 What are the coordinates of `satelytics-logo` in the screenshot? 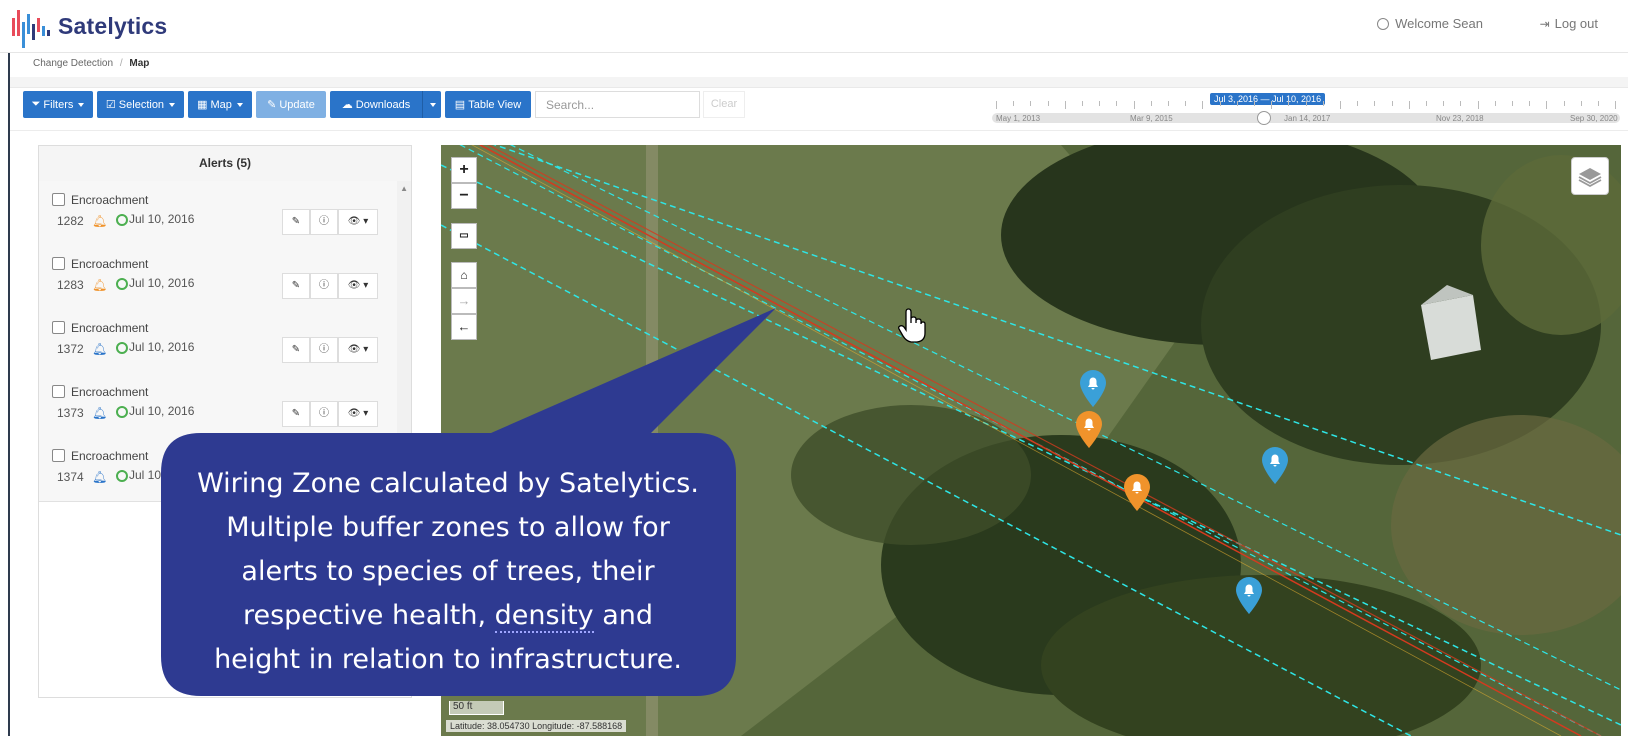 It's located at (35, 27).